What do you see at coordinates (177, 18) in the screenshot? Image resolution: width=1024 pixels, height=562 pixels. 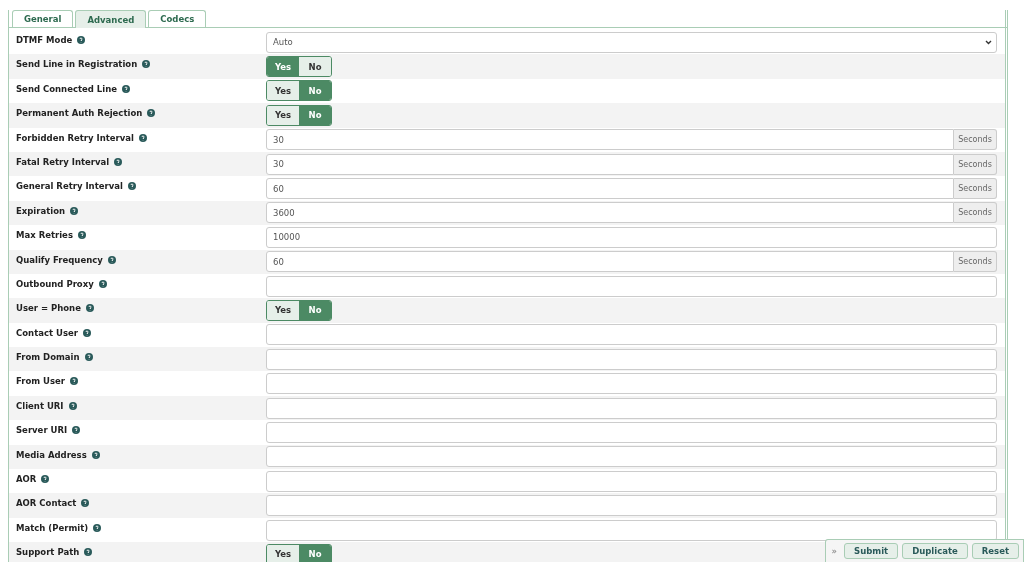 I see `tab: Codecs` at bounding box center [177, 18].